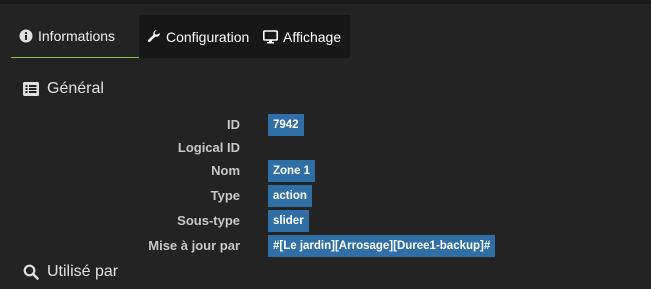 The width and height of the screenshot is (651, 289). Describe the element at coordinates (325, 221) in the screenshot. I see `info-row-sous-type: Sous-type slider` at that location.